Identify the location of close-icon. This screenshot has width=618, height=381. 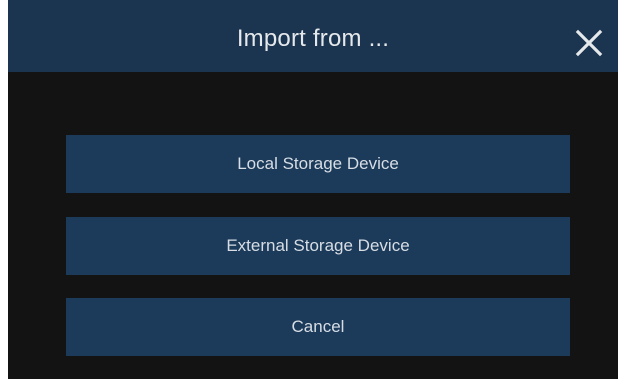
(589, 43).